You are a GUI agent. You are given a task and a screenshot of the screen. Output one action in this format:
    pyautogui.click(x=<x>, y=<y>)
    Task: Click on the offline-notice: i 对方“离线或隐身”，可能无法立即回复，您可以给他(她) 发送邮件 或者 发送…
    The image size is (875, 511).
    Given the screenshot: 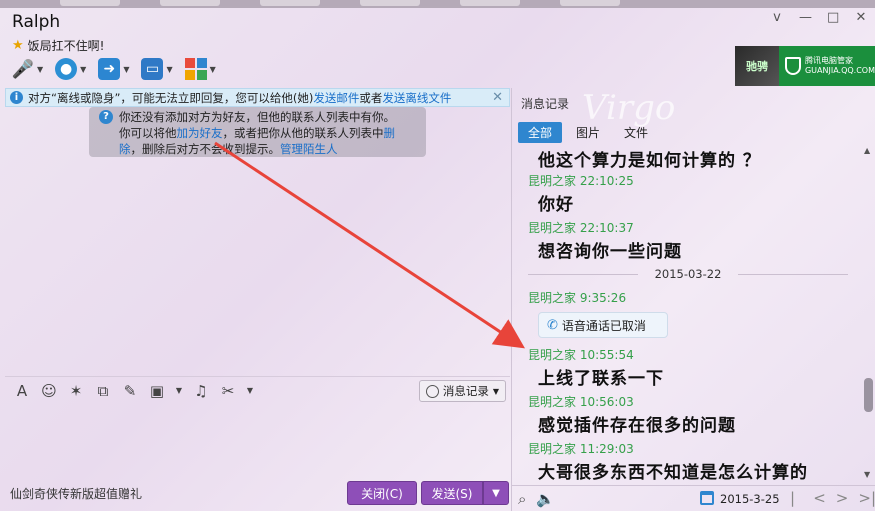 What is the action you would take?
    pyautogui.click(x=257, y=97)
    